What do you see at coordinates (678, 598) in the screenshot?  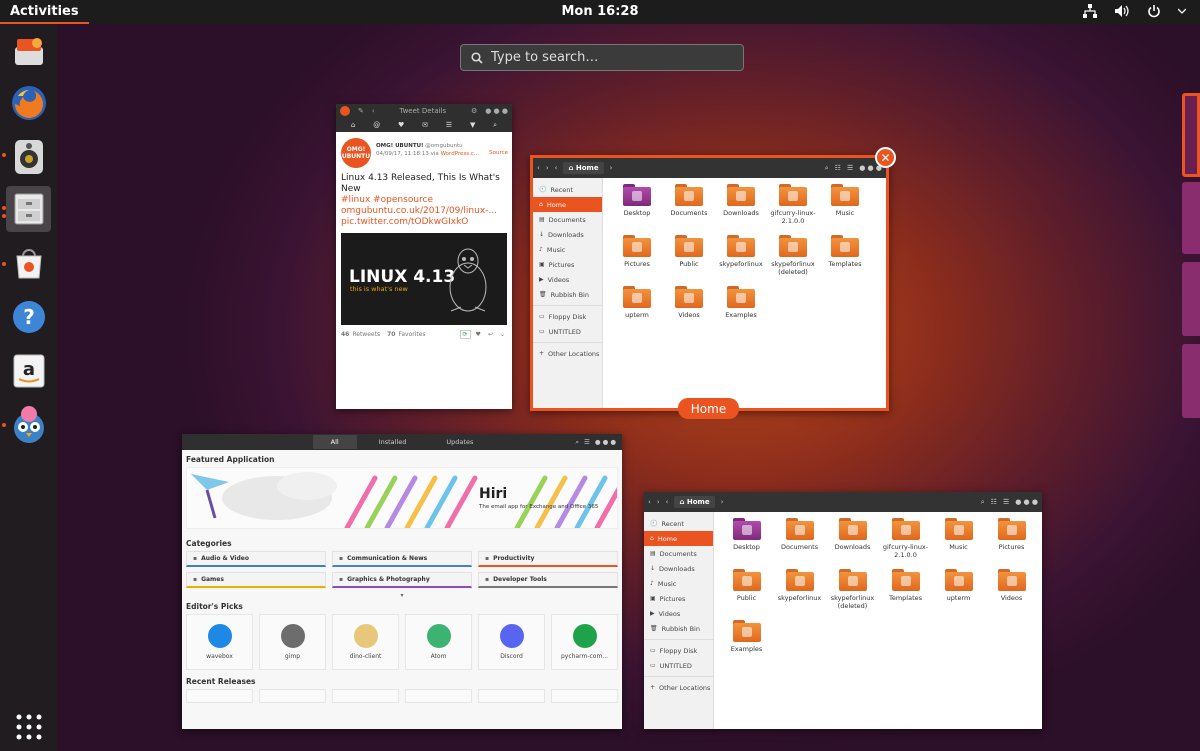 I see `sidebar-item: ▣ Pictures` at bounding box center [678, 598].